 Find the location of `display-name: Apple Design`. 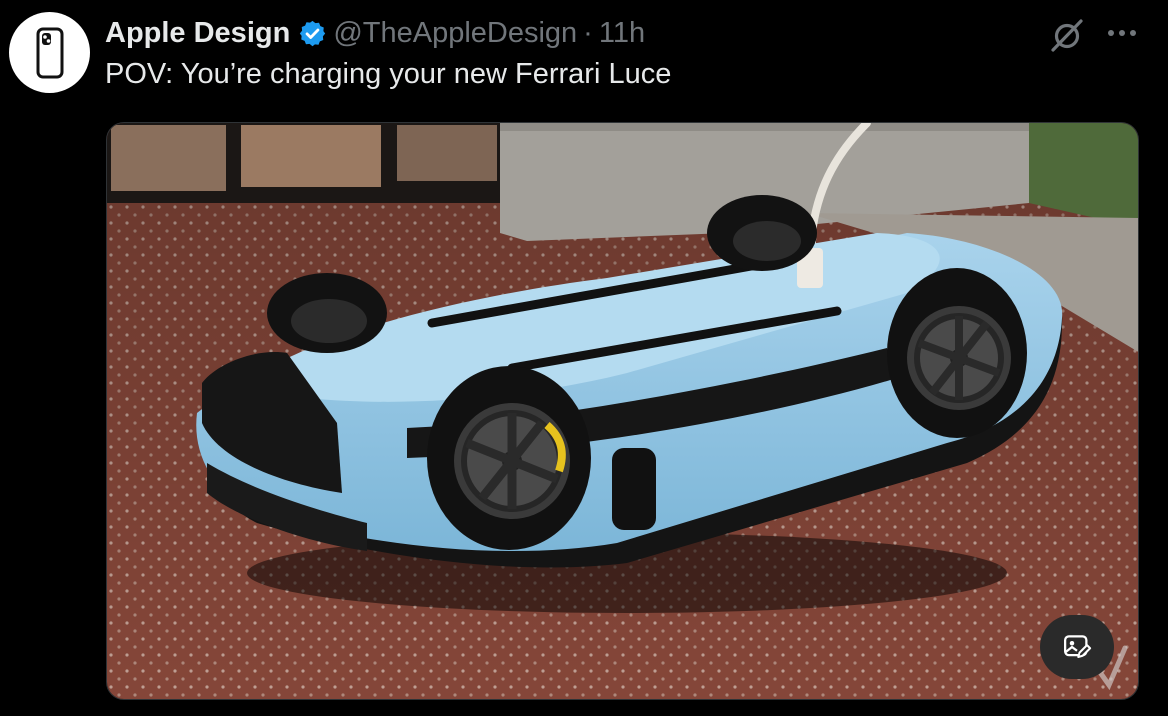

display-name: Apple Design is located at coordinates (197, 33).